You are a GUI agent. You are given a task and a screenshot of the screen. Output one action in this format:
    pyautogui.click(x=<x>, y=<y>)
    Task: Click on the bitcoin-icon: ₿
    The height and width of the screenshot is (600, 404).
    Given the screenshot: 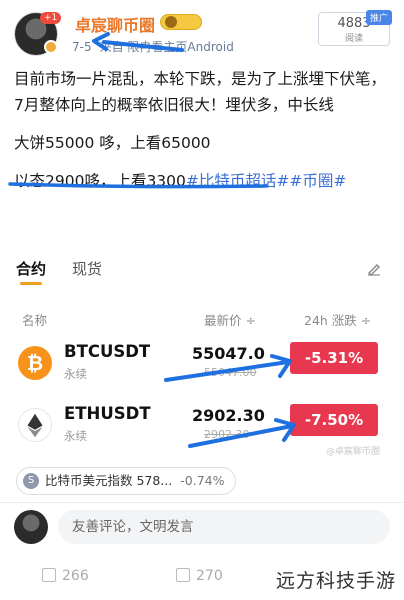 What is the action you would take?
    pyautogui.click(x=35, y=363)
    